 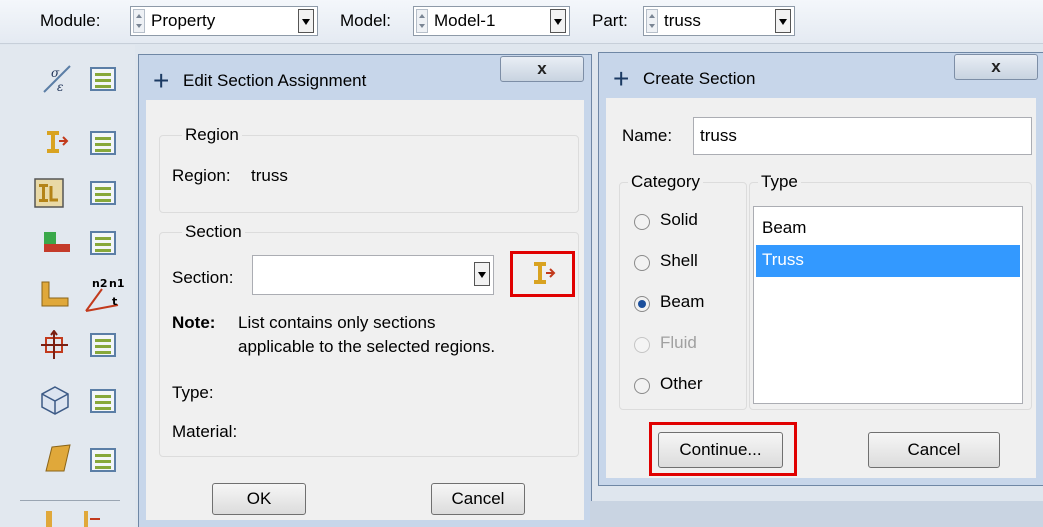 What do you see at coordinates (367, 346) in the screenshot?
I see `note-line-2: applicable to the selected regions.` at bounding box center [367, 346].